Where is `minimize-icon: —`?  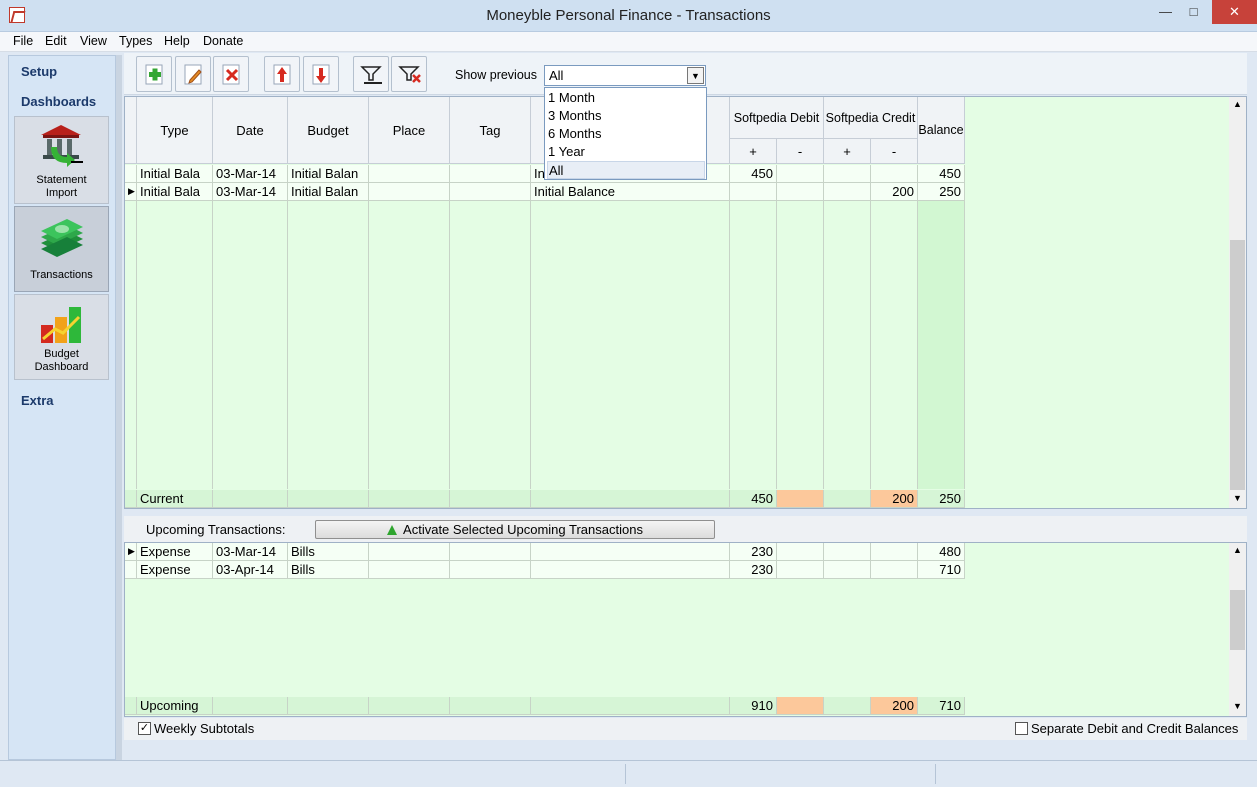 minimize-icon: — is located at coordinates (1165, 12).